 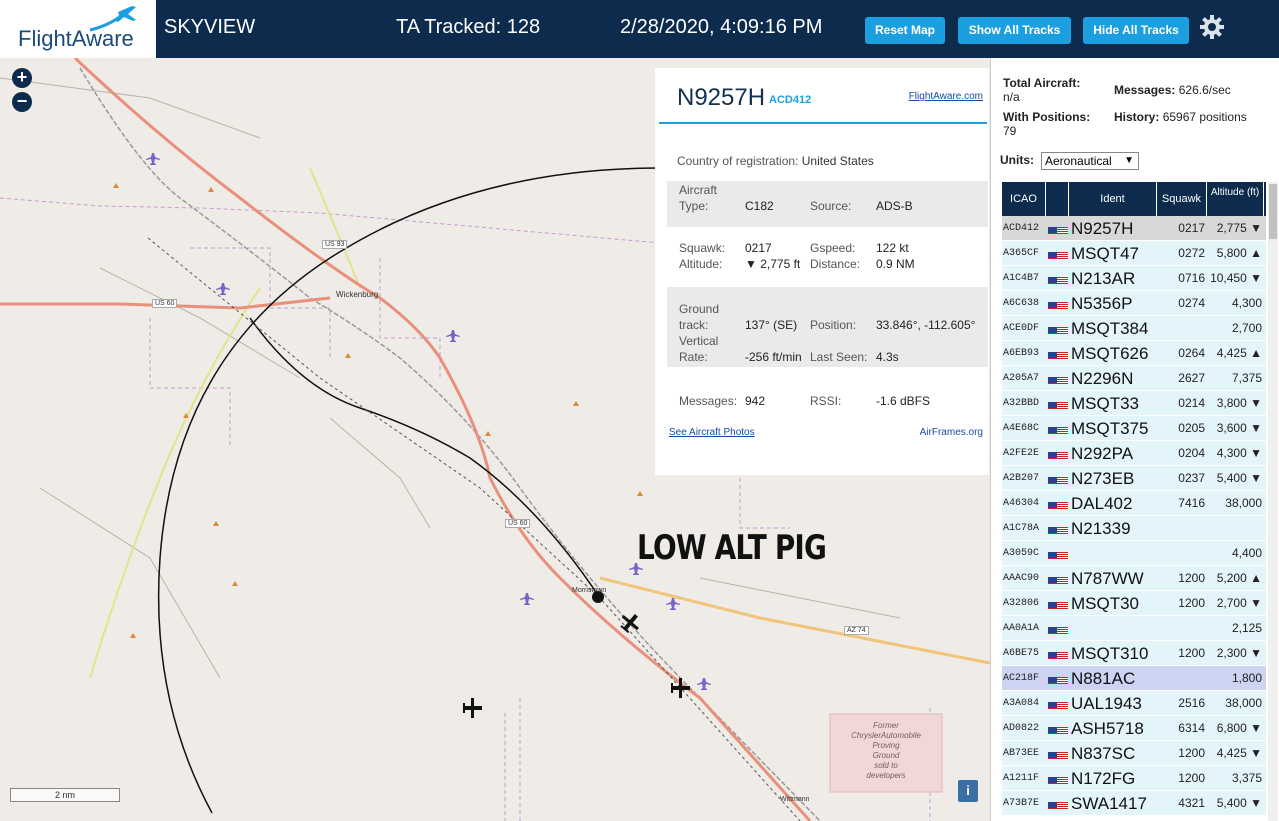 I want to click on col-altitude: Altitude (ft), so click(x=1235, y=199).